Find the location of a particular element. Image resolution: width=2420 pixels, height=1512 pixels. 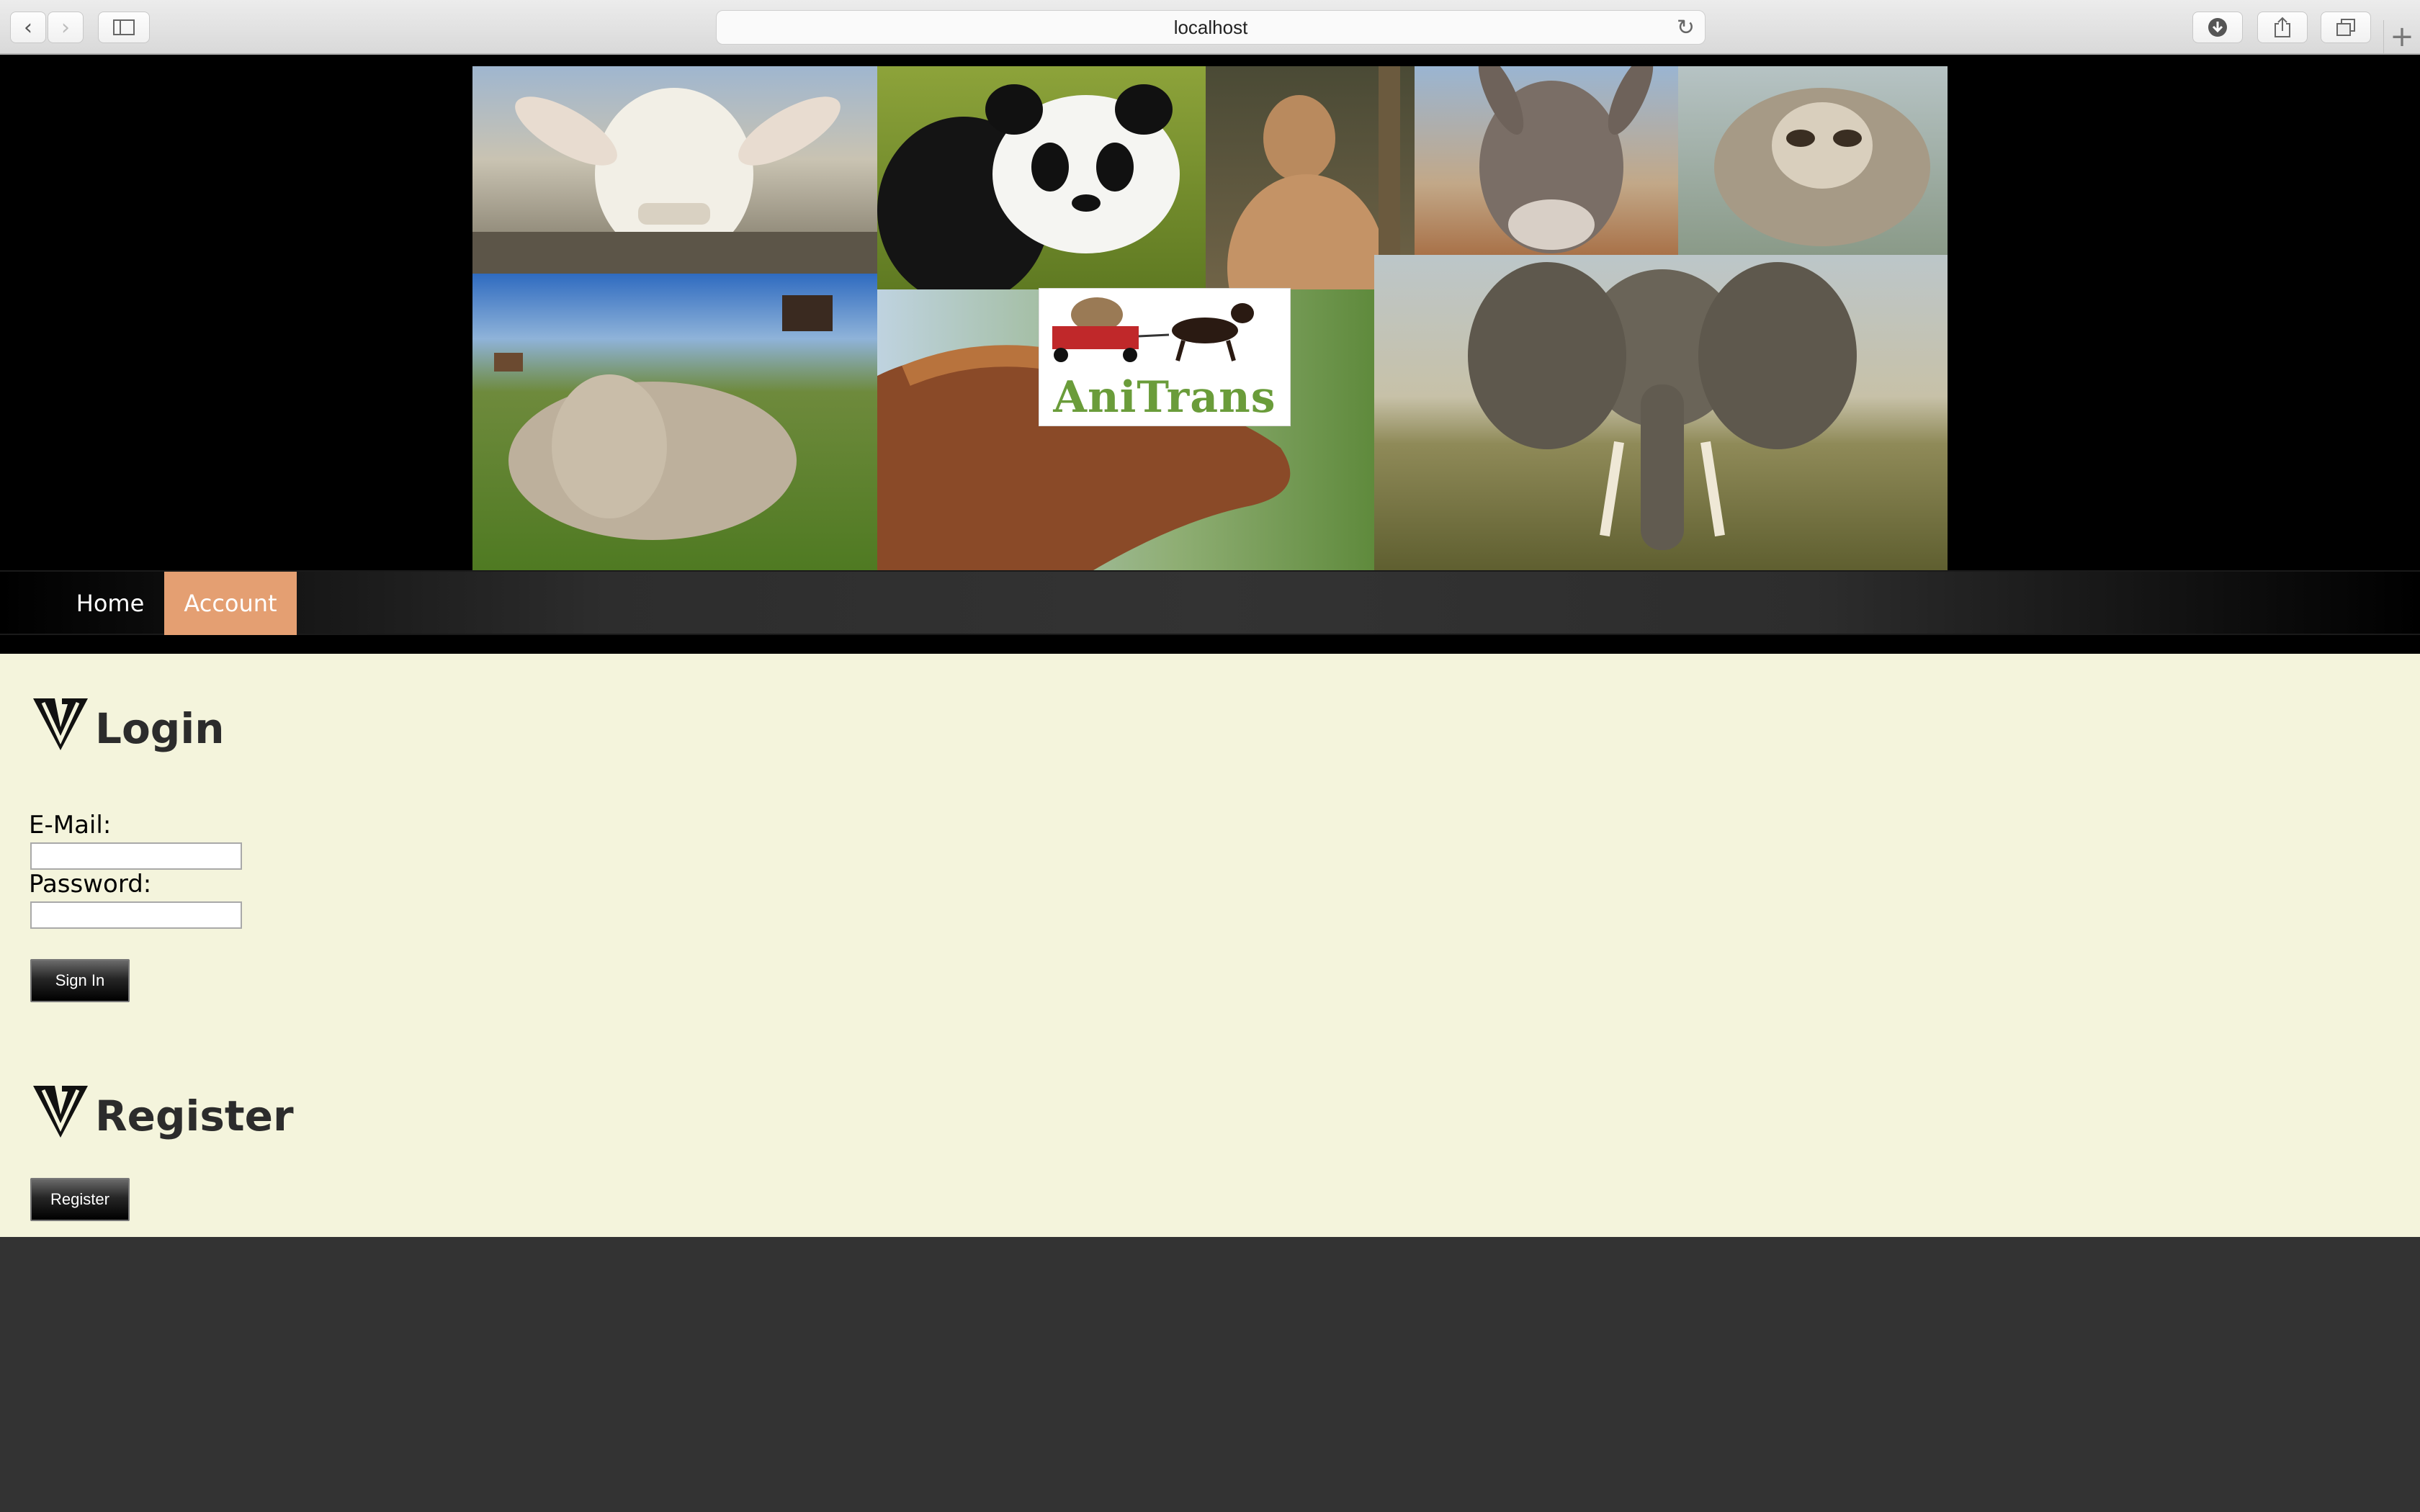

email-field is located at coordinates (136, 856).